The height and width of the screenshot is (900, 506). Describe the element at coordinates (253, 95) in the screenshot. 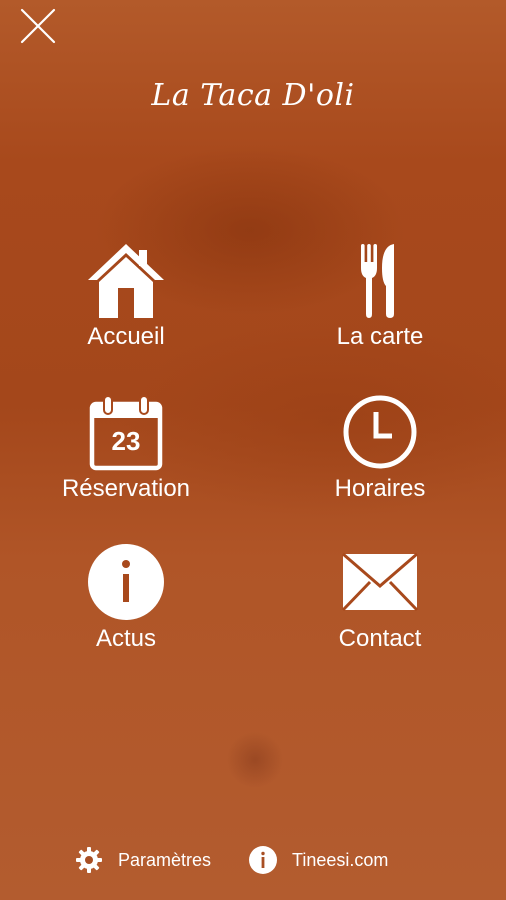

I see `brand-title: La Taca D'oli` at that location.